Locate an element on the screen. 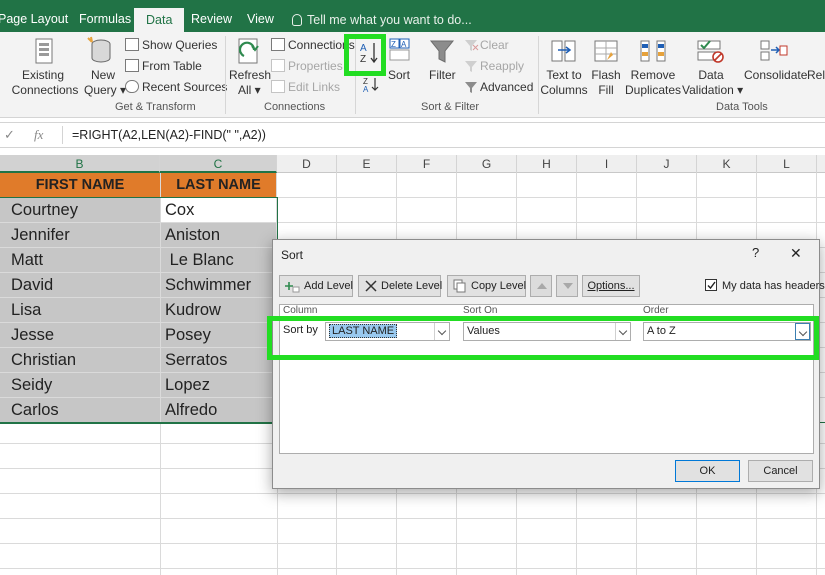 This screenshot has width=825, height=575. tab-data: Data is located at coordinates (159, 20).